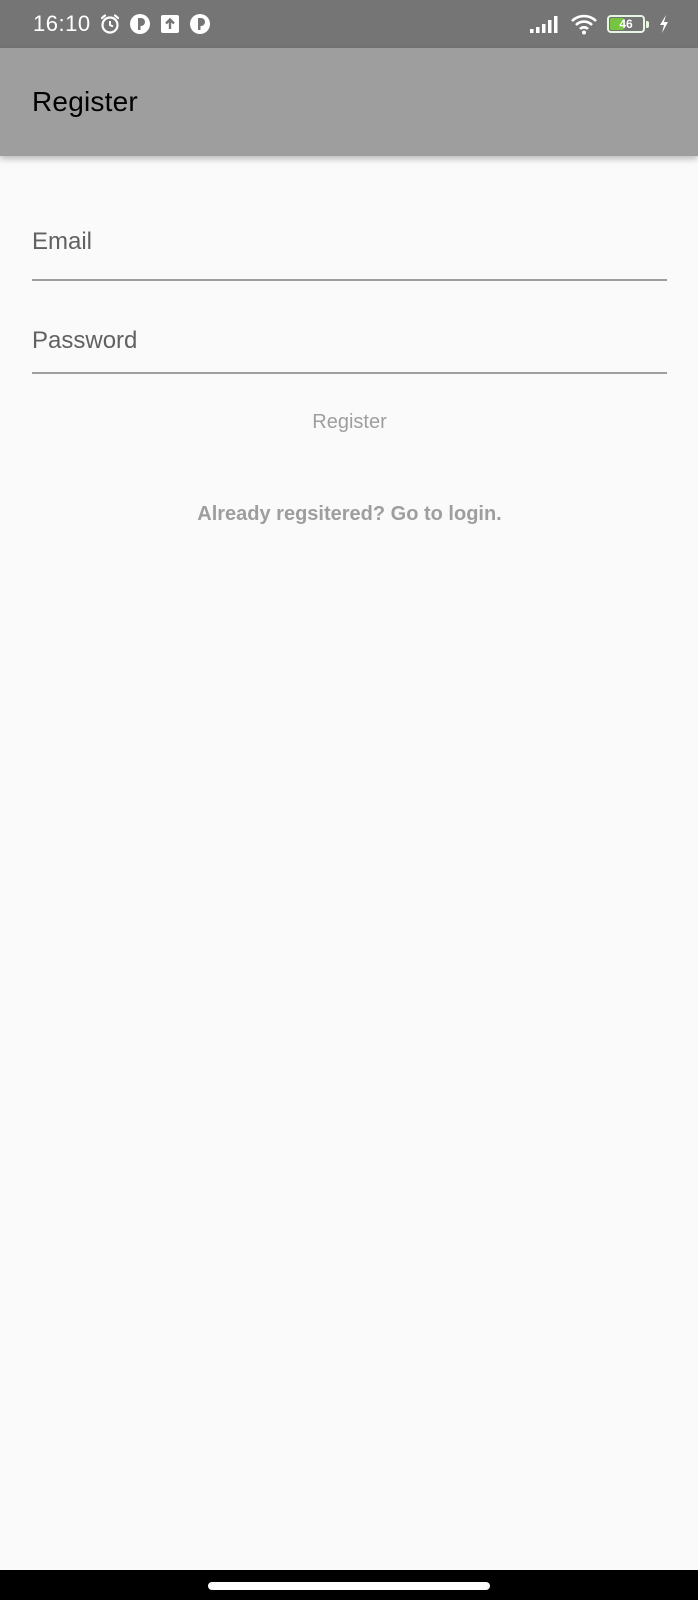 The image size is (698, 1600). Describe the element at coordinates (110, 24) in the screenshot. I see `alarm-icon` at that location.